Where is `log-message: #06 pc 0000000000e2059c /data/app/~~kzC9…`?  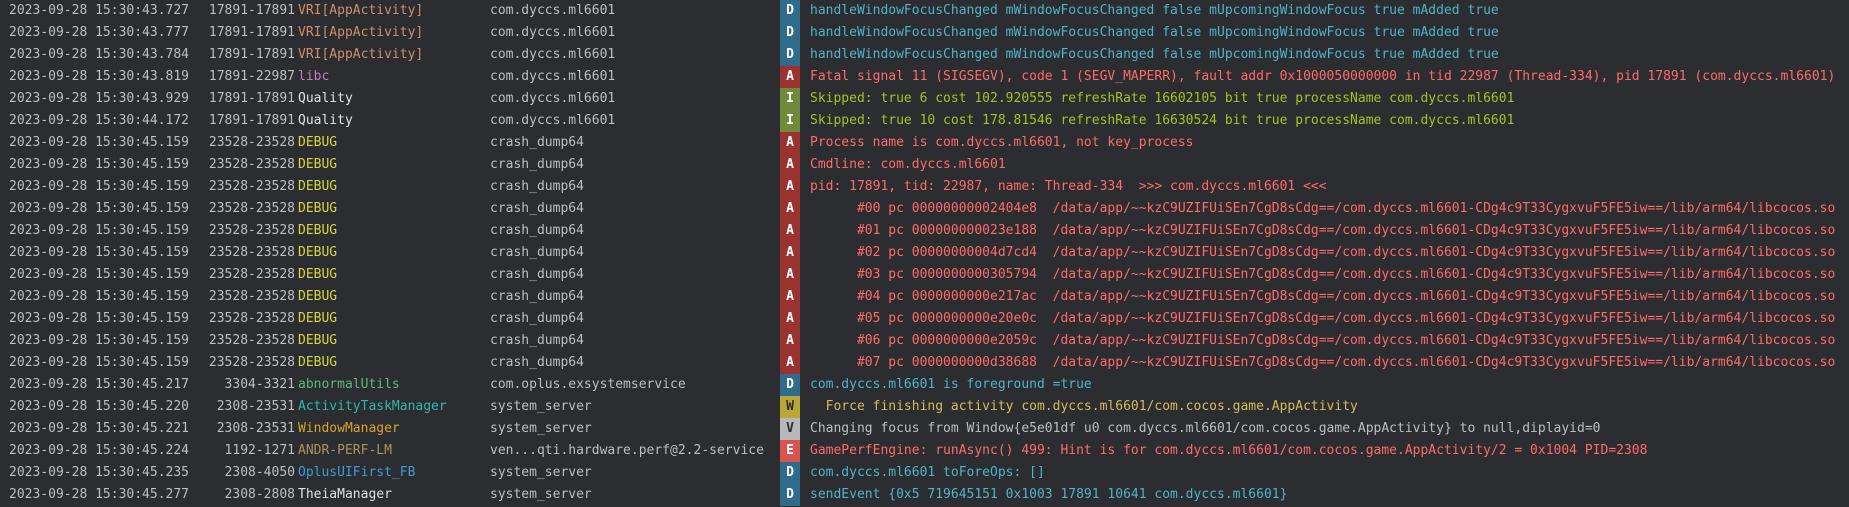 log-message: #06 pc 0000000000e2059c /data/app/~~kzC9… is located at coordinates (1323, 340).